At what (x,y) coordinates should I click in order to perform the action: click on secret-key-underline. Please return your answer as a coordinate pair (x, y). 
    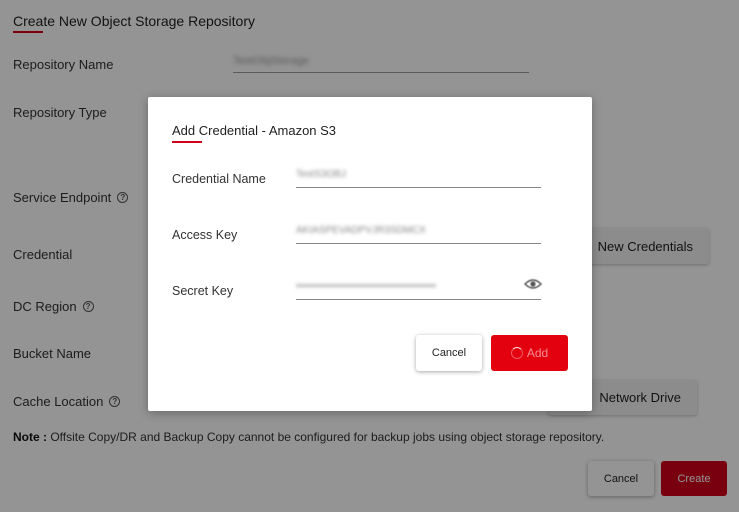
    Looking at the image, I should click on (418, 299).